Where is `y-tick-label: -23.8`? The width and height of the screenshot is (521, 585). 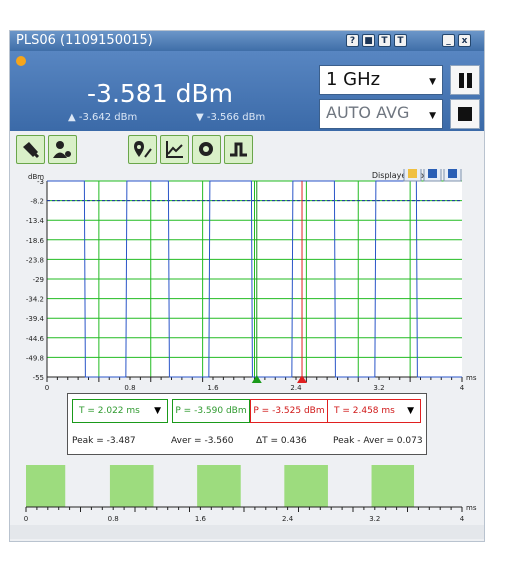 y-tick-label: -23.8 is located at coordinates (35, 260).